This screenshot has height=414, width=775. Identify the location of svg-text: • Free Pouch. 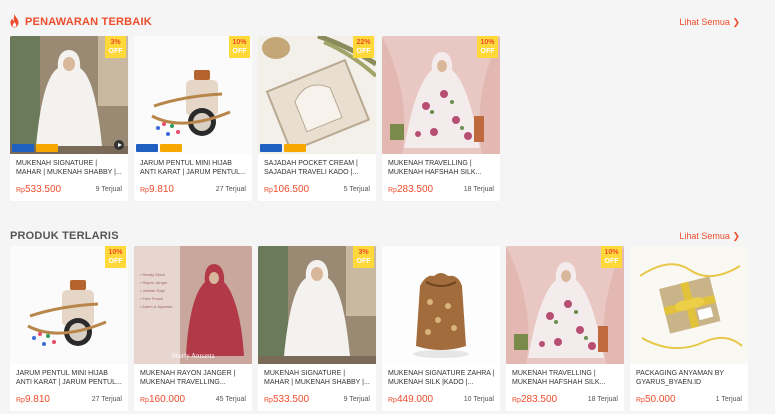
(151, 298).